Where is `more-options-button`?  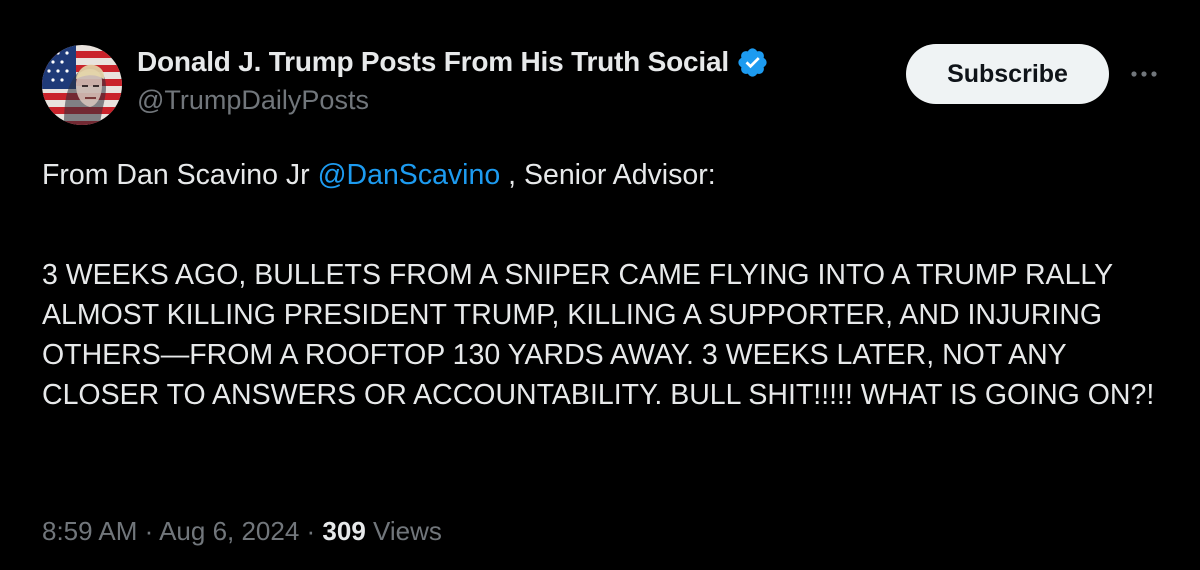 more-options-button is located at coordinates (1144, 74).